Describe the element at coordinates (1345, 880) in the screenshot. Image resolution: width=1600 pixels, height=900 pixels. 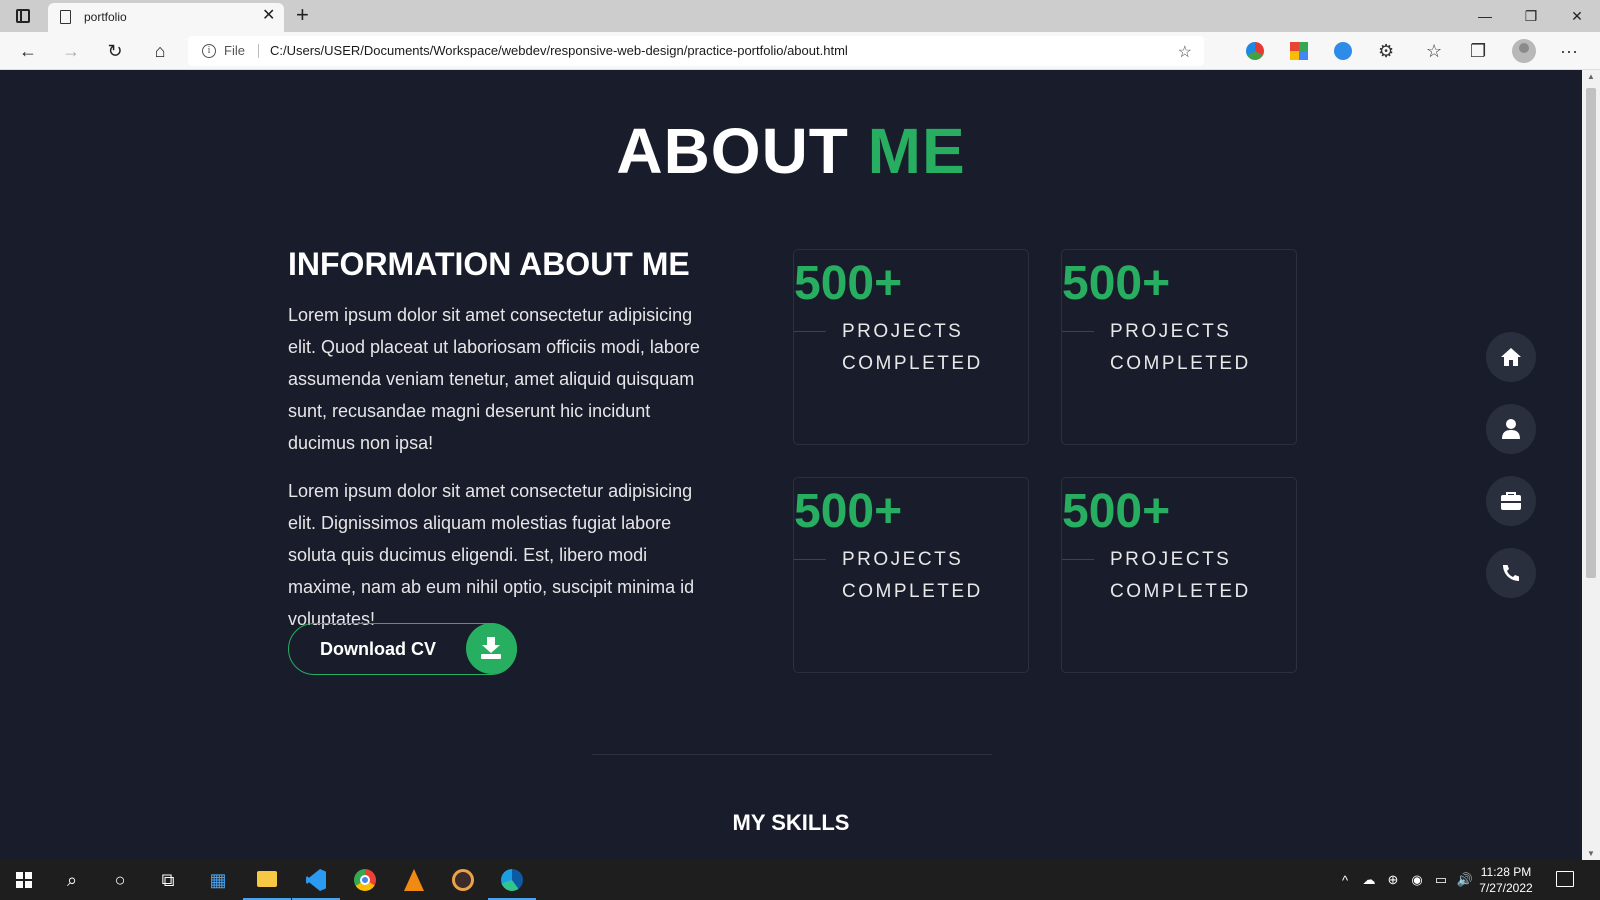
I see `show-hidden-icons: ^` at that location.